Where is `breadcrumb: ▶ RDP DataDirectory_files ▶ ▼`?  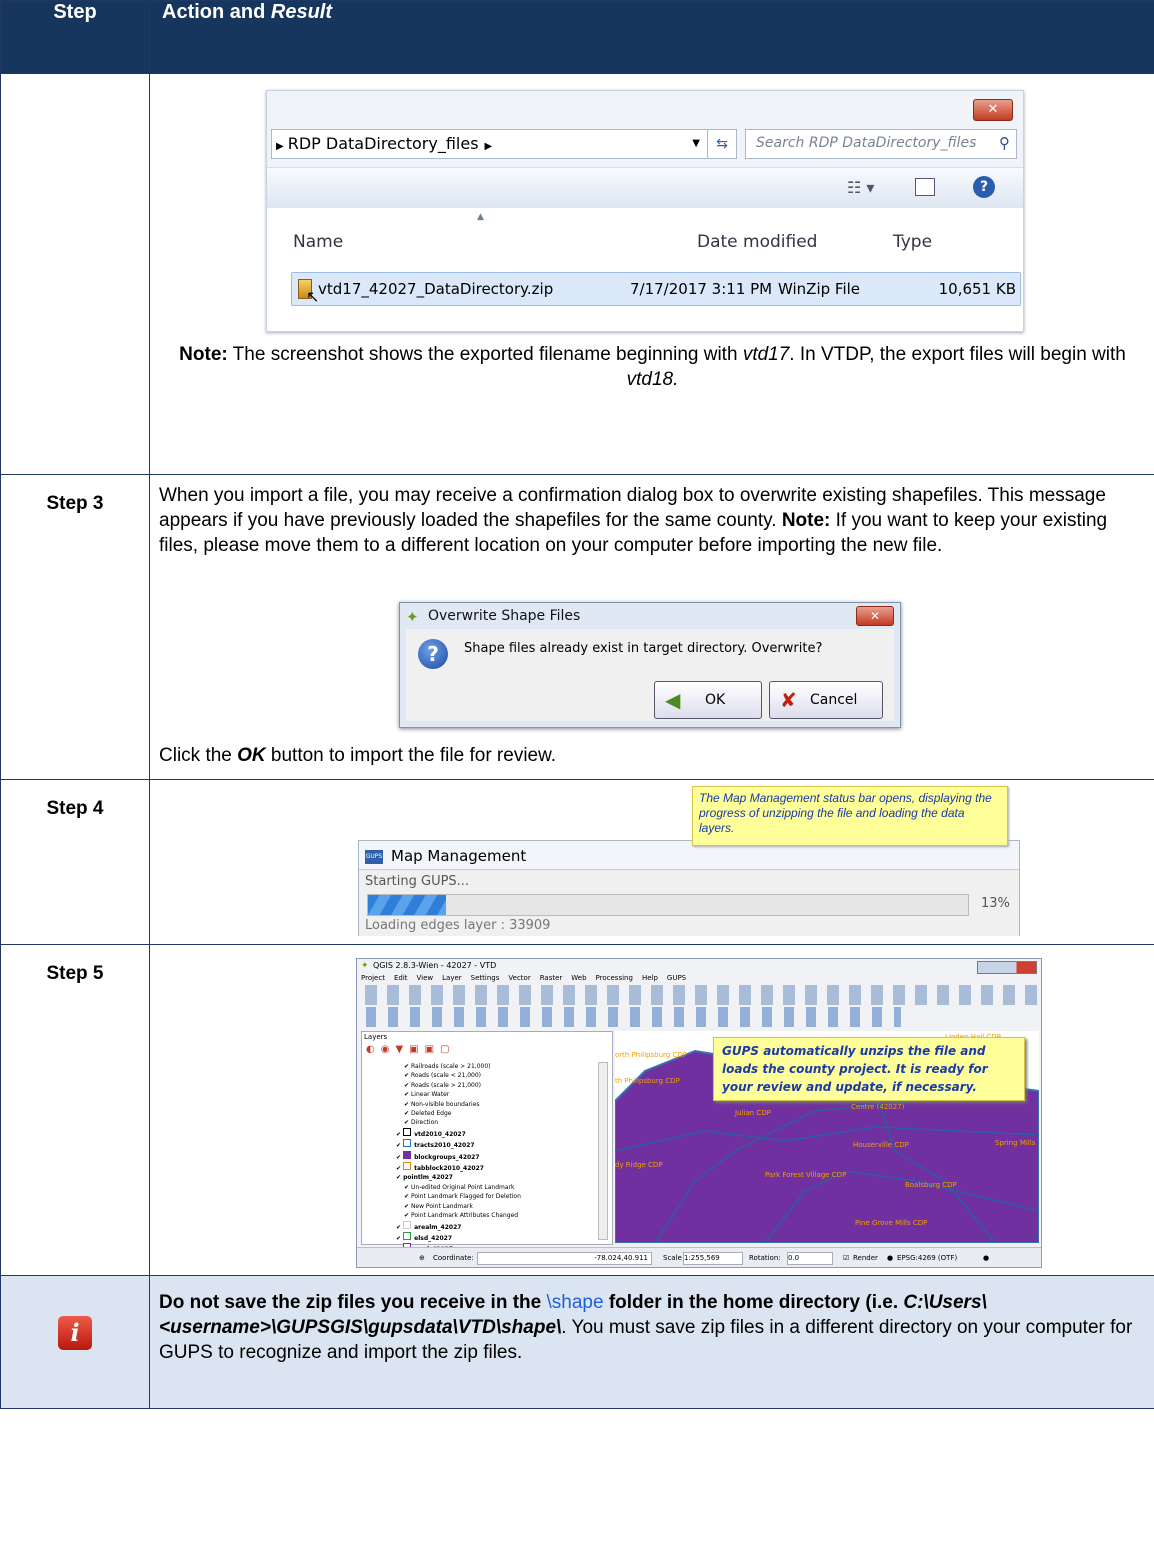 breadcrumb: ▶ RDP DataDirectory_files ▶ ▼ is located at coordinates (490, 144).